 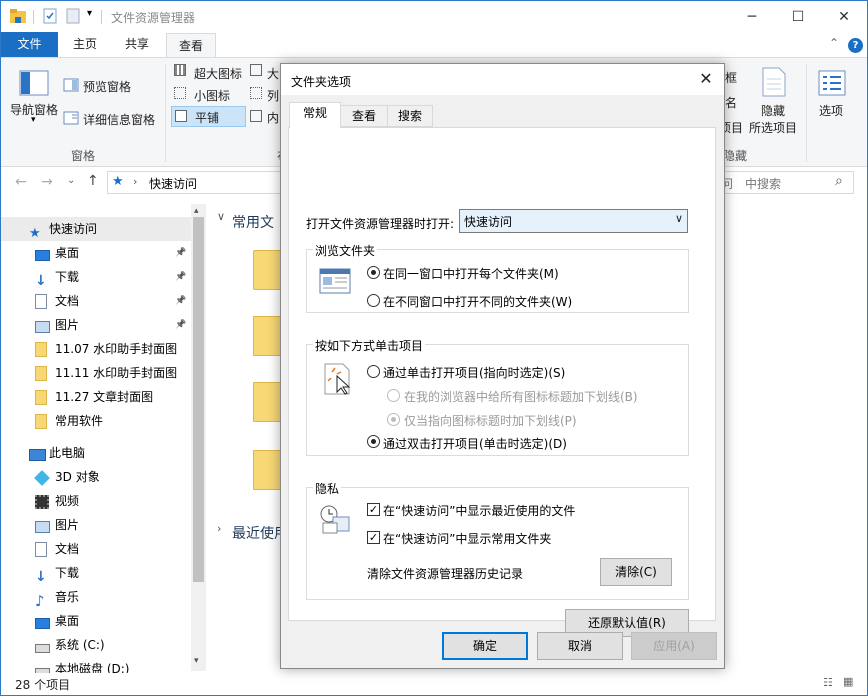 What do you see at coordinates (212, 95) in the screenshot?
I see `small-icons-option: 小图标` at bounding box center [212, 95].